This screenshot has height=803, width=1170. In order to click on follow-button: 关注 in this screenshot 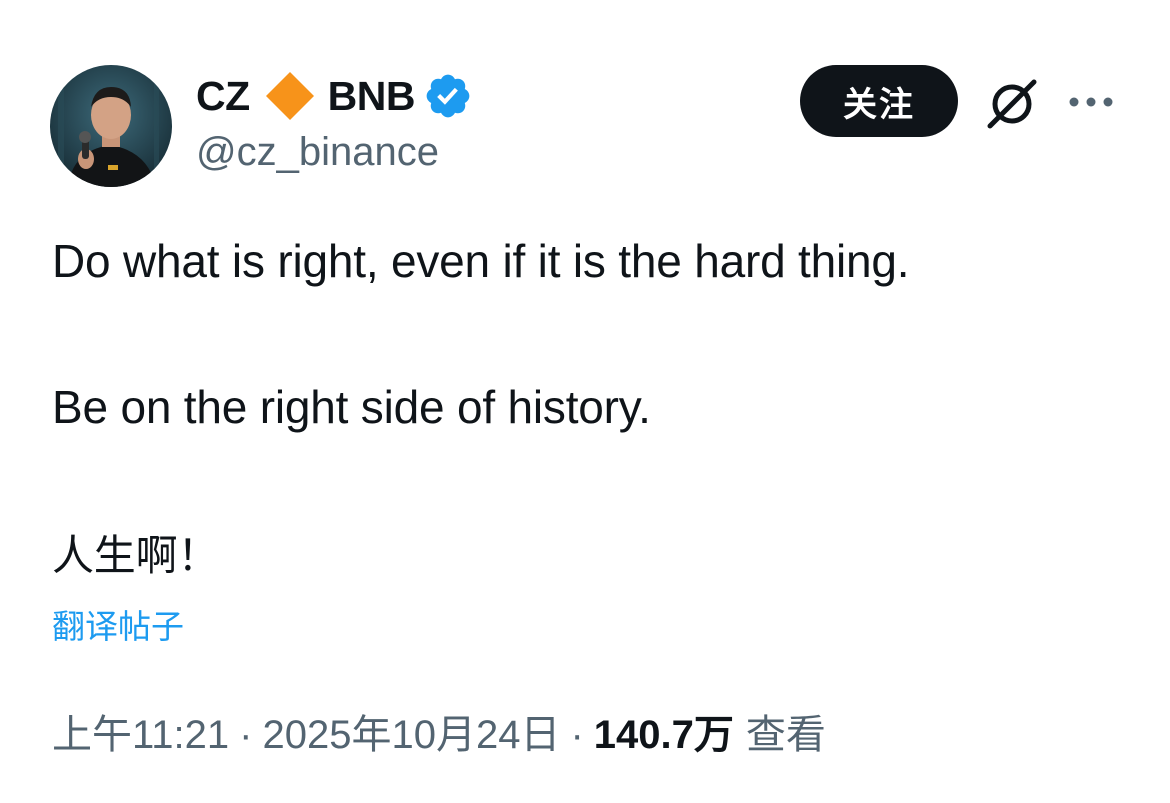, I will do `click(879, 101)`.